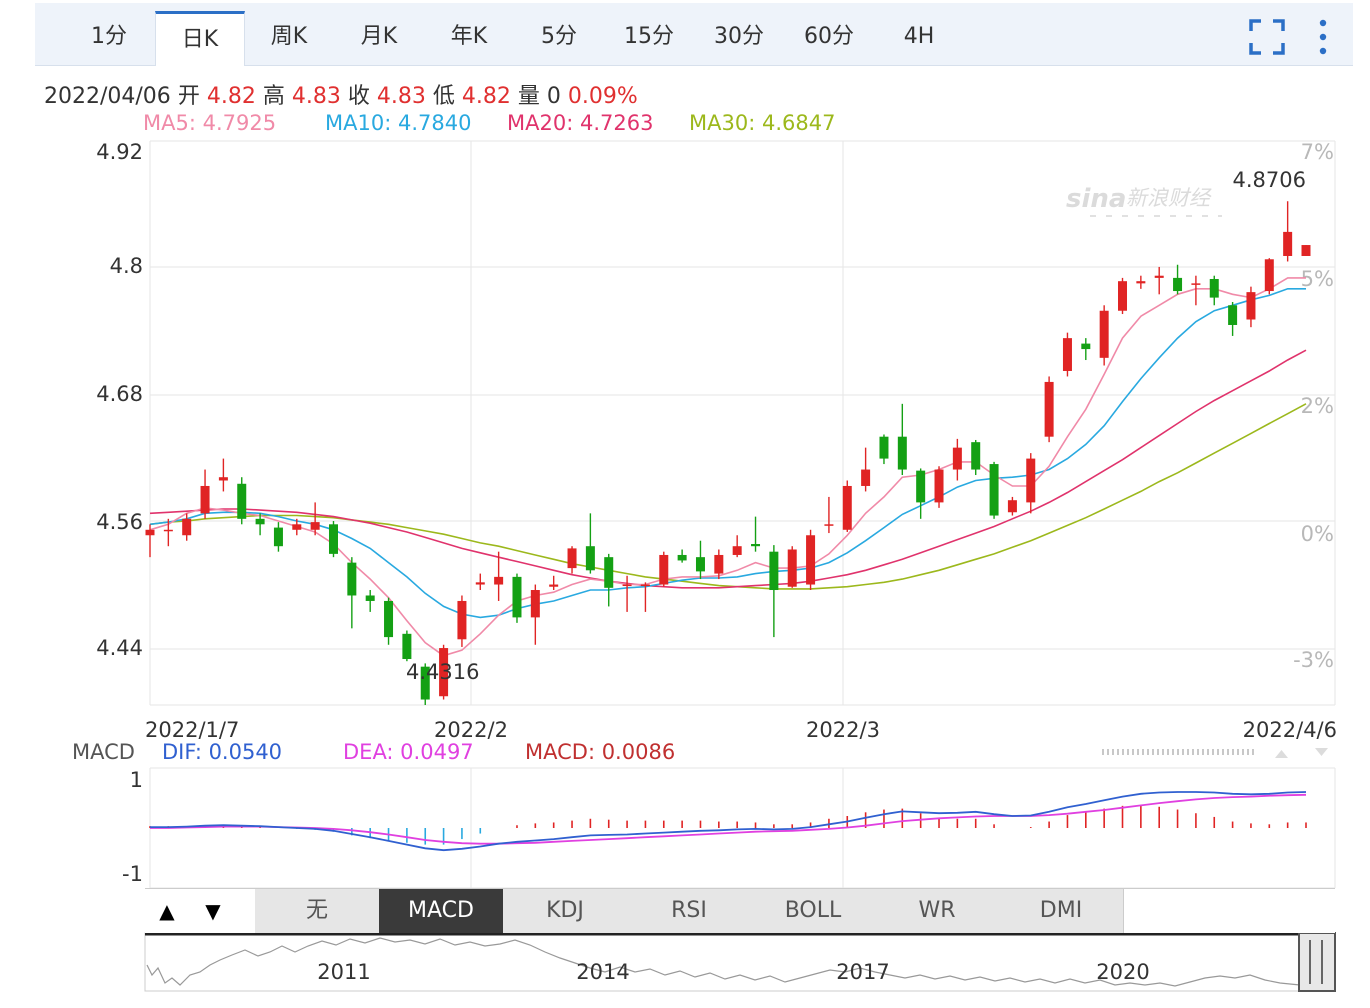 The image size is (1370, 1008). What do you see at coordinates (1122, 972) in the screenshot?
I see `overview-year-label: 2020` at bounding box center [1122, 972].